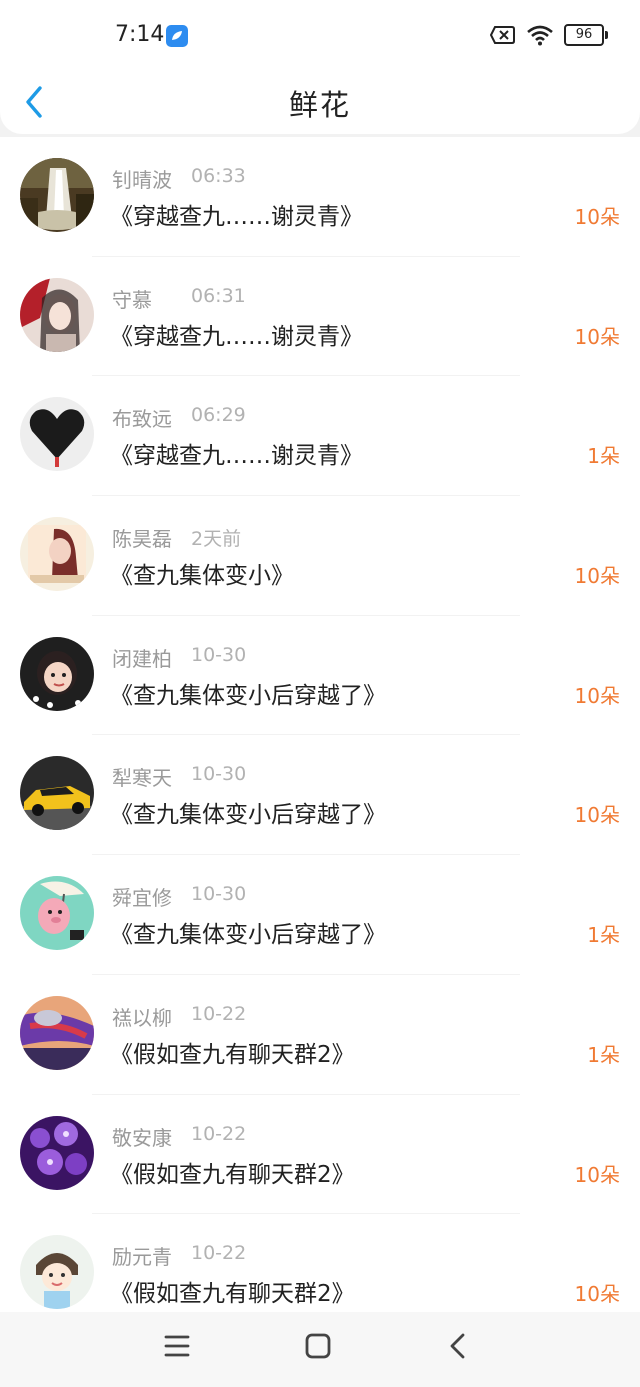  What do you see at coordinates (320, 795) in the screenshot?
I see `list-item: 犁寒天 10-30 《查九集体变小后穿越了》 10朵` at bounding box center [320, 795].